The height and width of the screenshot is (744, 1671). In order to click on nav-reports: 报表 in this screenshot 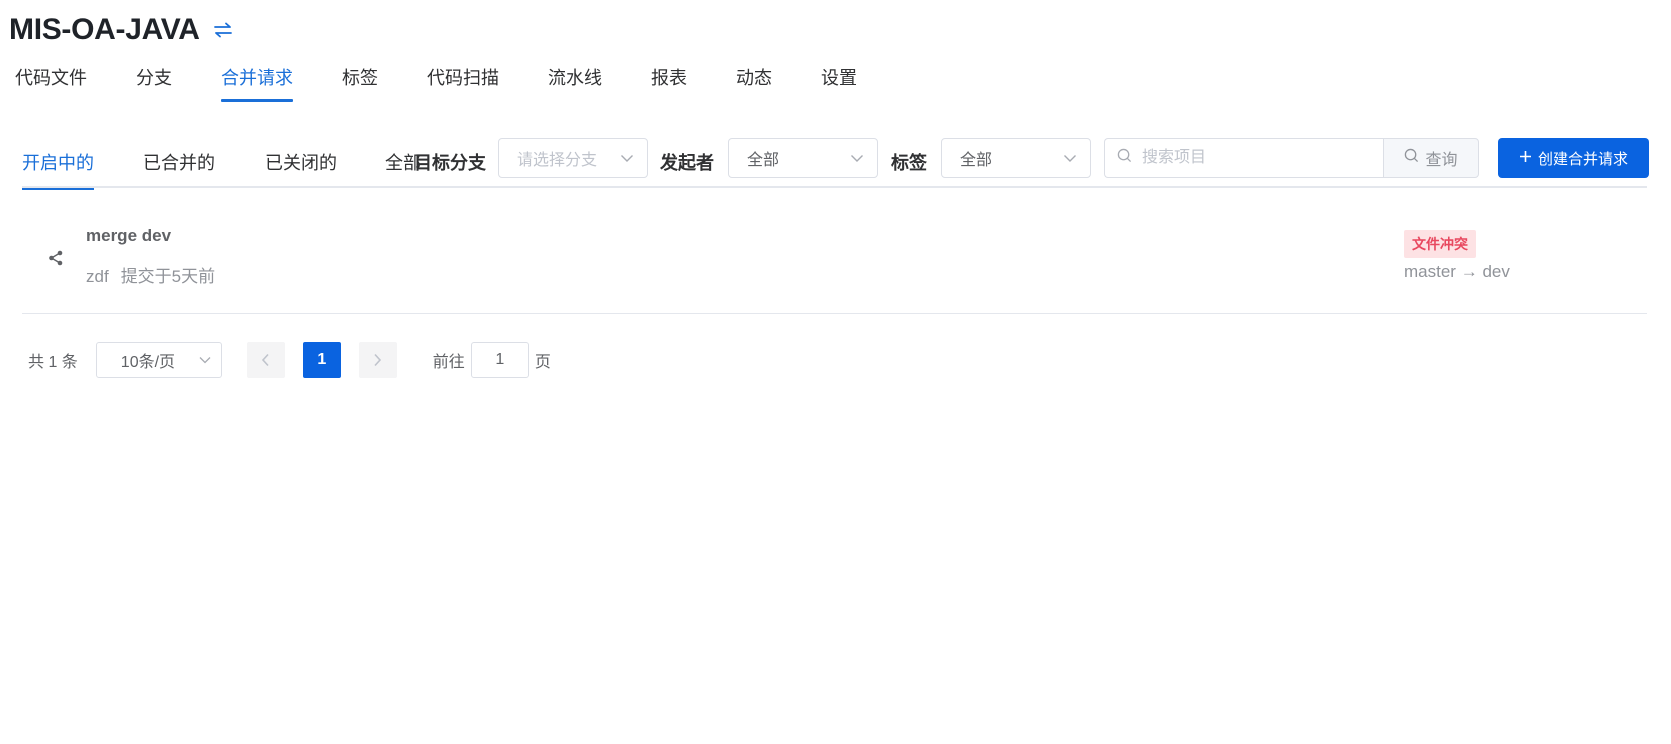, I will do `click(669, 81)`.